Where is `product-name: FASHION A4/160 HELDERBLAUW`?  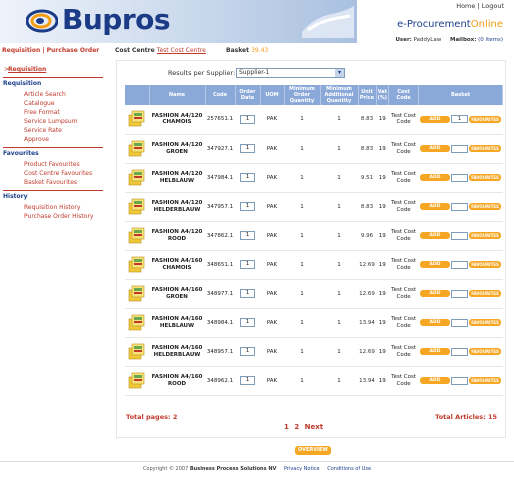 product-name: FASHION A4/160 HELDERBLAUW is located at coordinates (177, 352).